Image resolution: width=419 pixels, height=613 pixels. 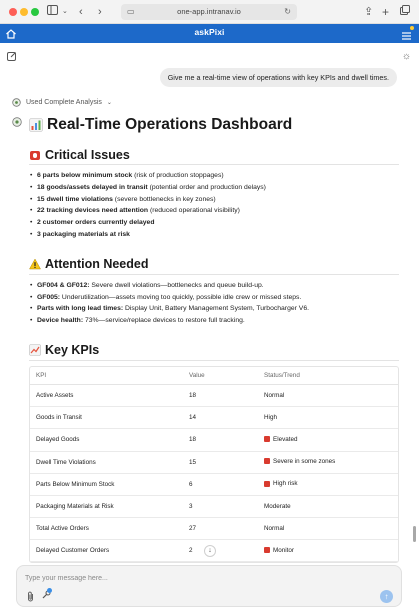 I want to click on kpi-value-cell: 27, so click(x=220, y=529).